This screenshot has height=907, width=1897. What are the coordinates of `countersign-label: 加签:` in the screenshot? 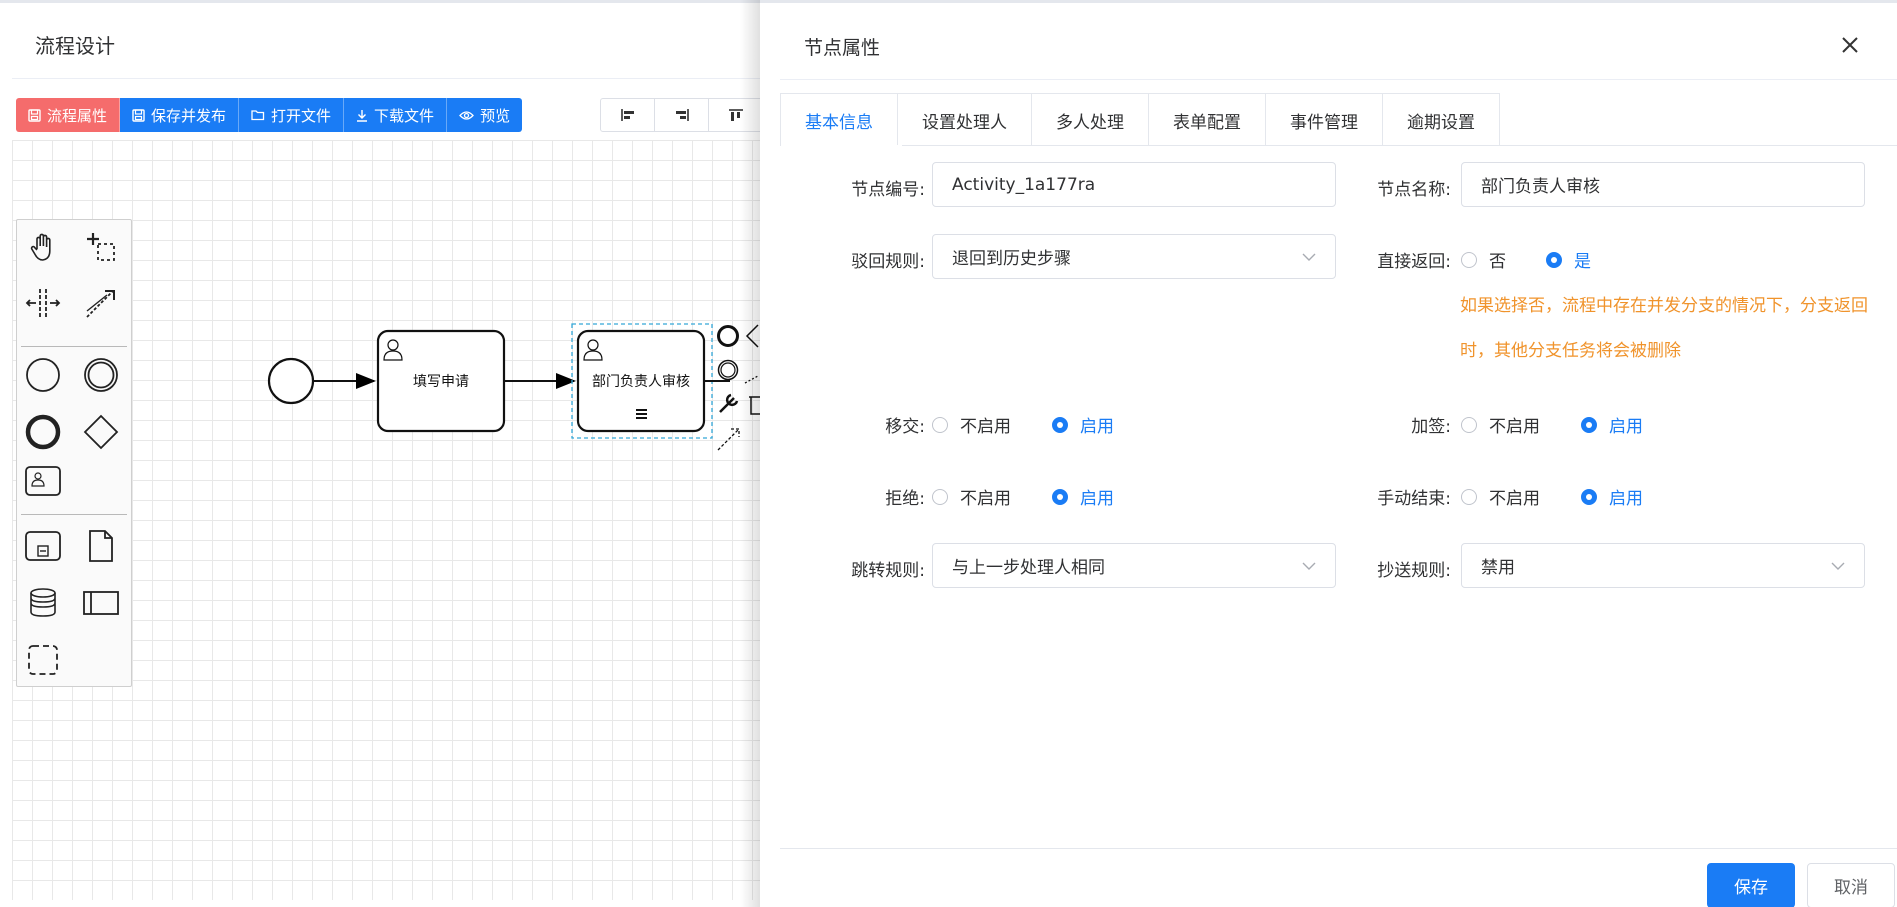 It's located at (1431, 427).